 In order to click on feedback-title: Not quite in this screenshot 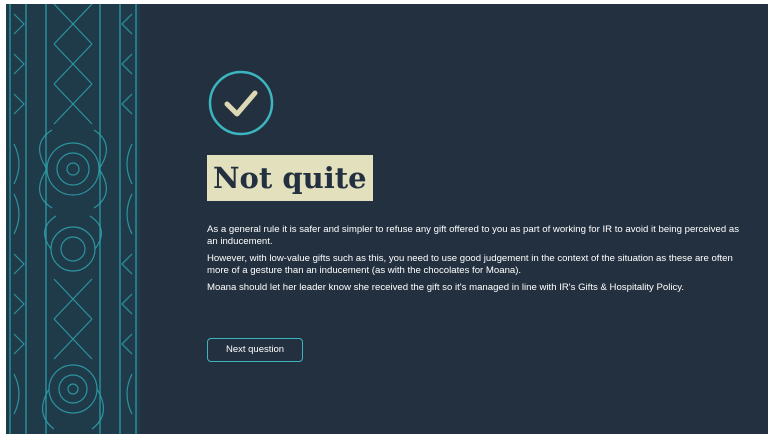, I will do `click(290, 178)`.